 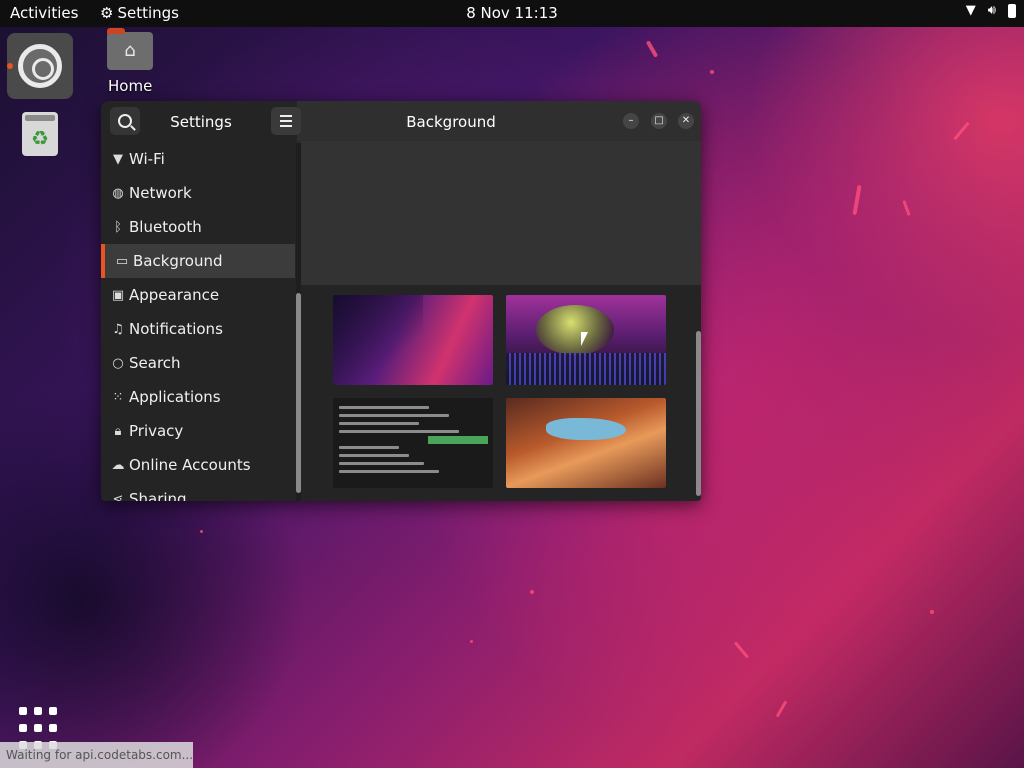 I want to click on volume-icon: 🔊︎, so click(x=991, y=10).